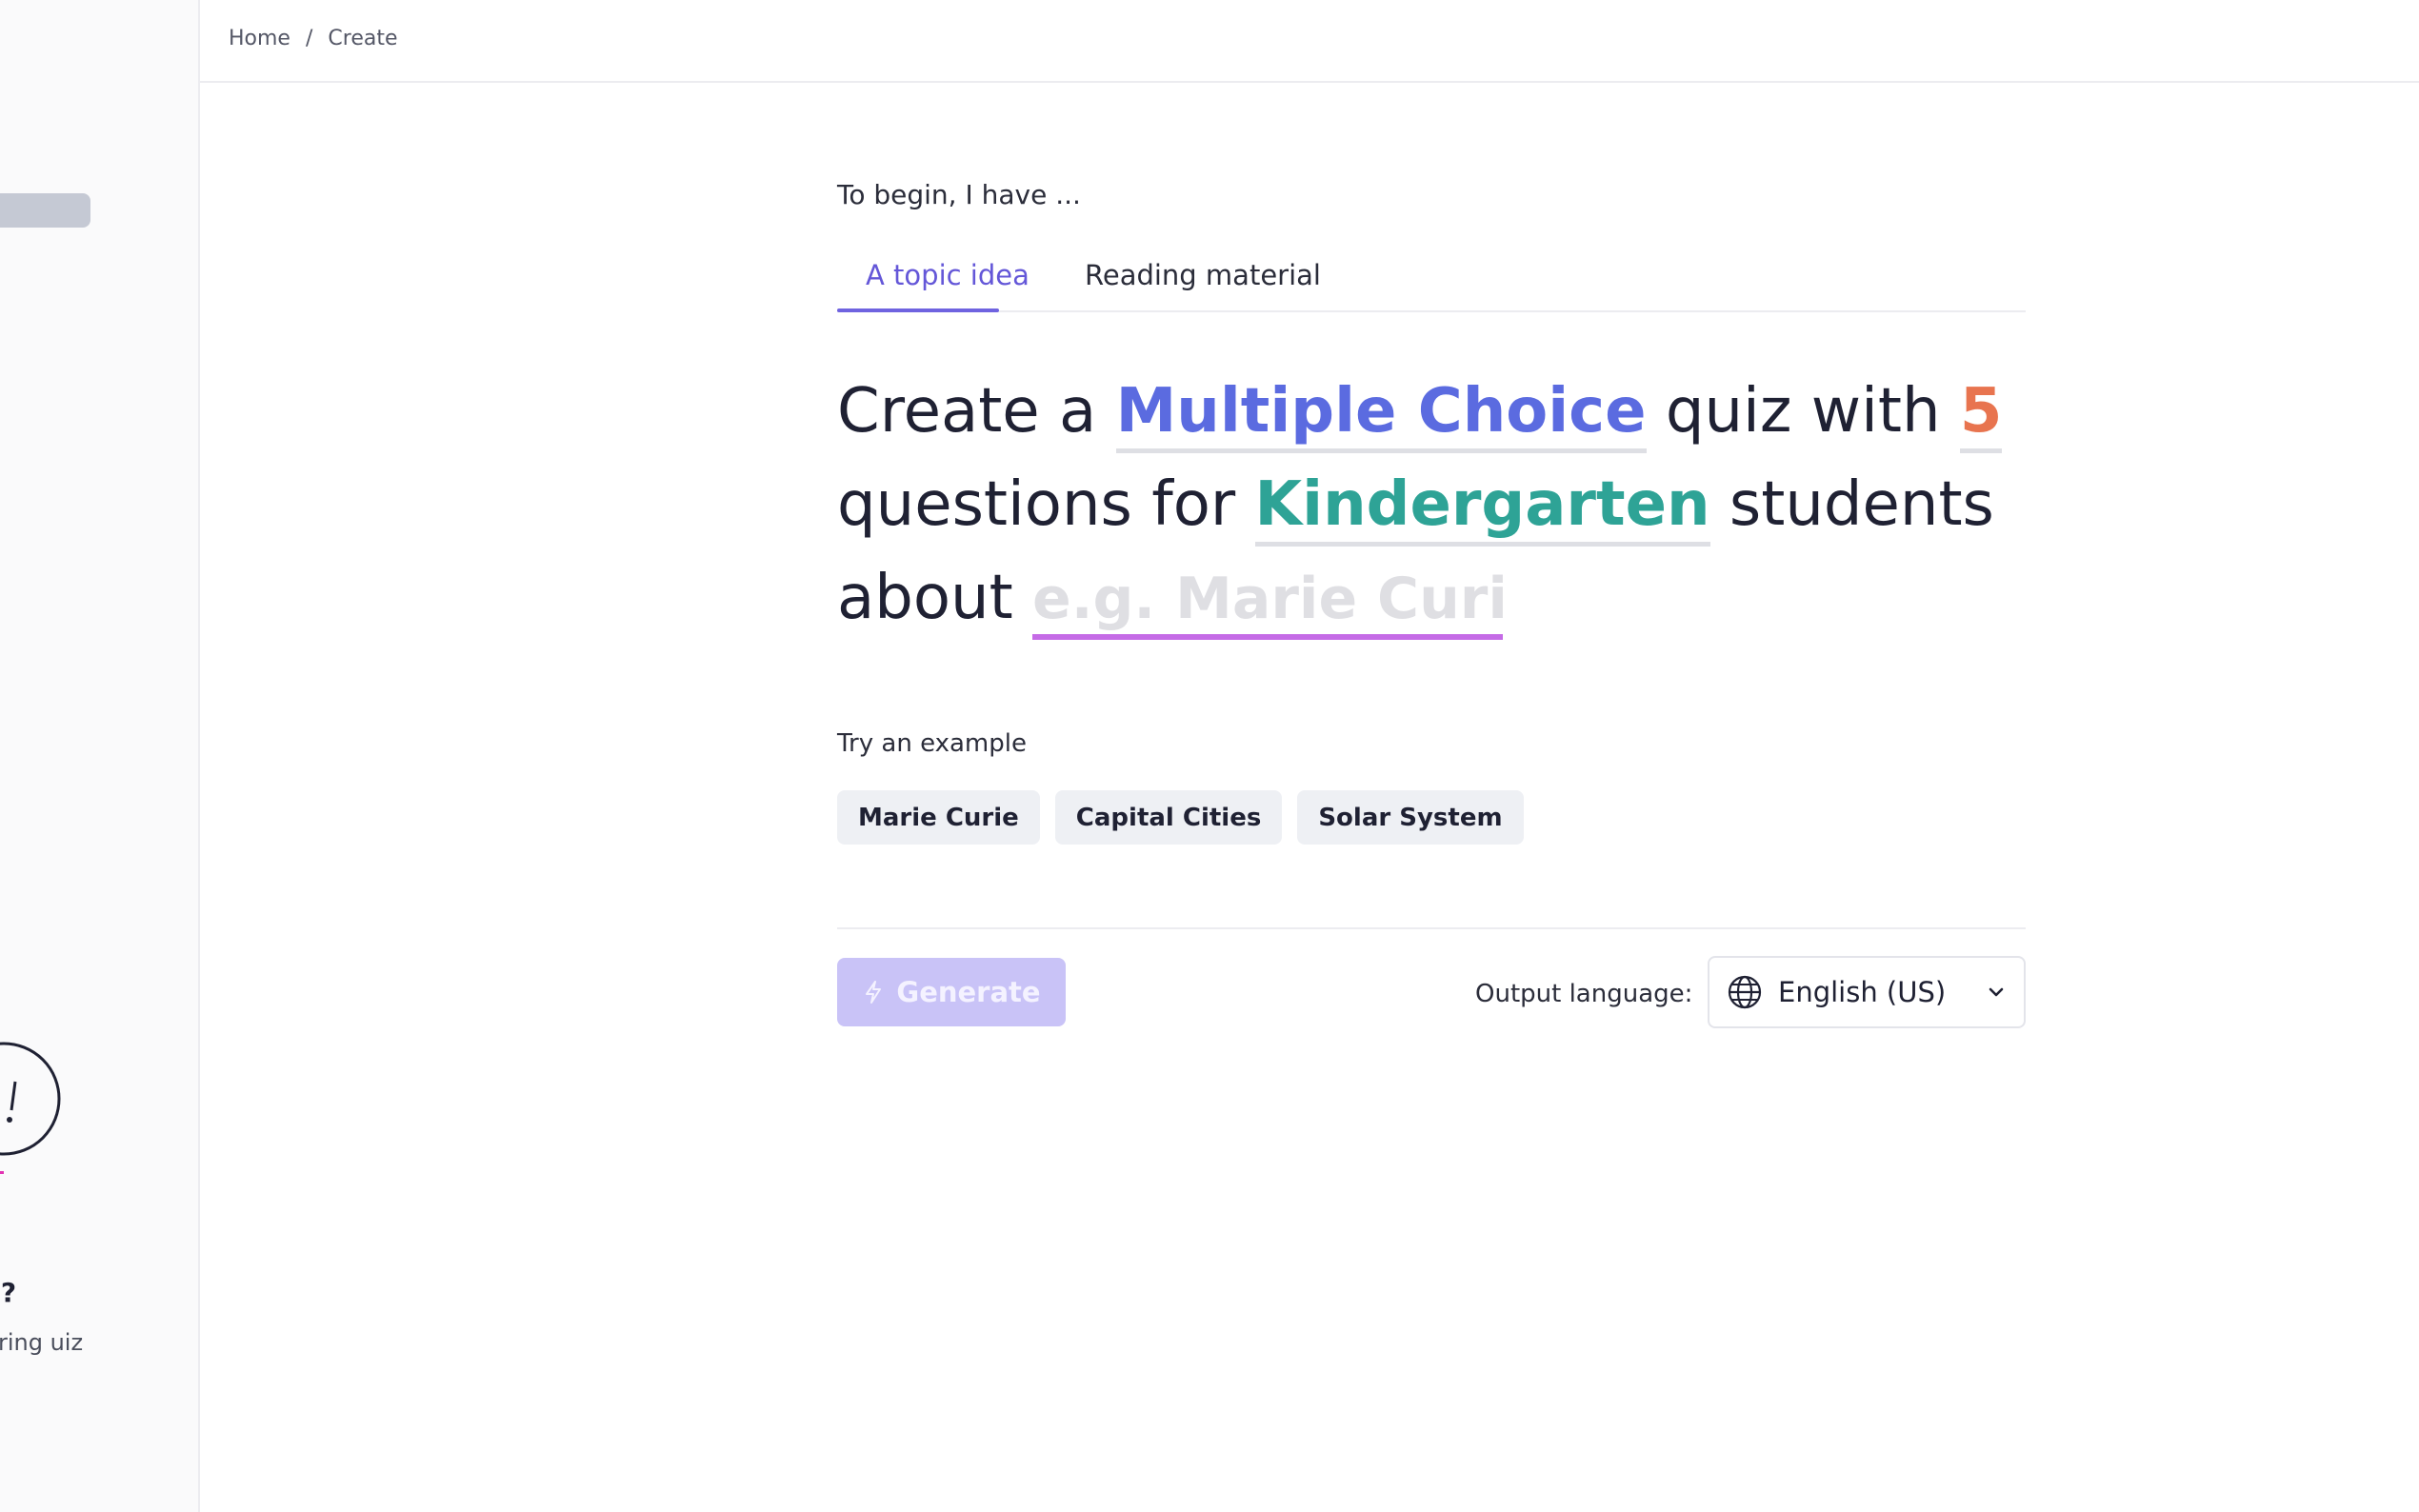 This screenshot has width=2419, height=1512. Describe the element at coordinates (259, 38) in the screenshot. I see `breadcrumb-home: Home` at that location.